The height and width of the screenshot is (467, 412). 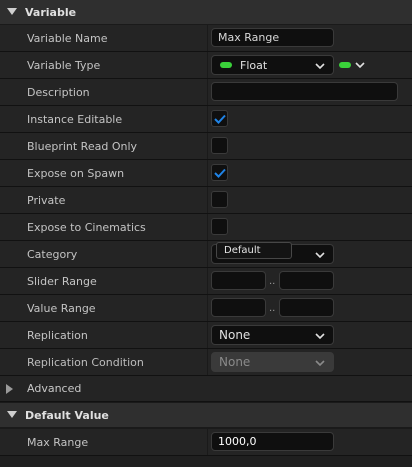 I want to click on blueprint-read-only-checkbox, so click(x=219, y=145).